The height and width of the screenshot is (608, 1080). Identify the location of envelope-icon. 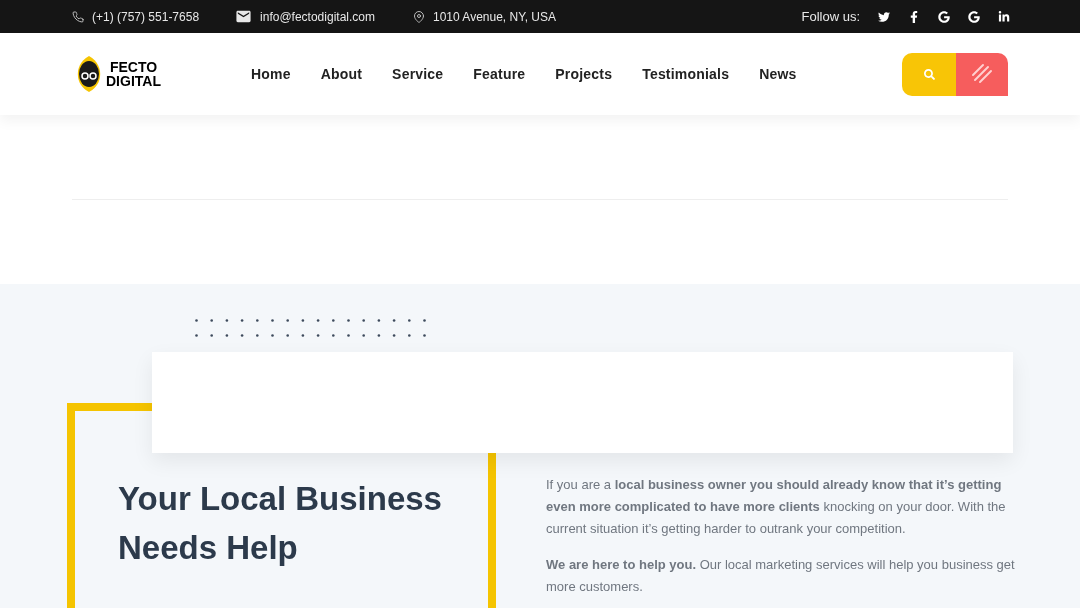
(244, 16).